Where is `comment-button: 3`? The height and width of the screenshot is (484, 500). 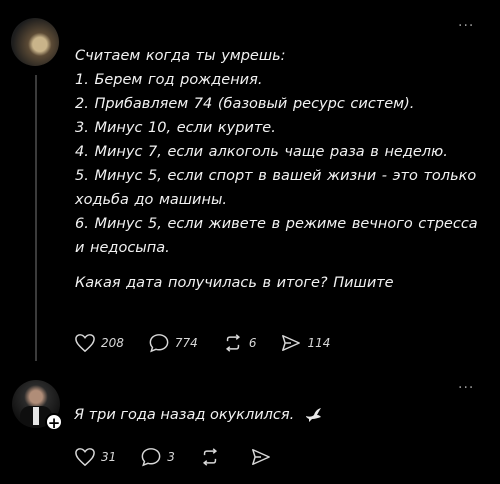
comment-button: 3 is located at coordinates (157, 457).